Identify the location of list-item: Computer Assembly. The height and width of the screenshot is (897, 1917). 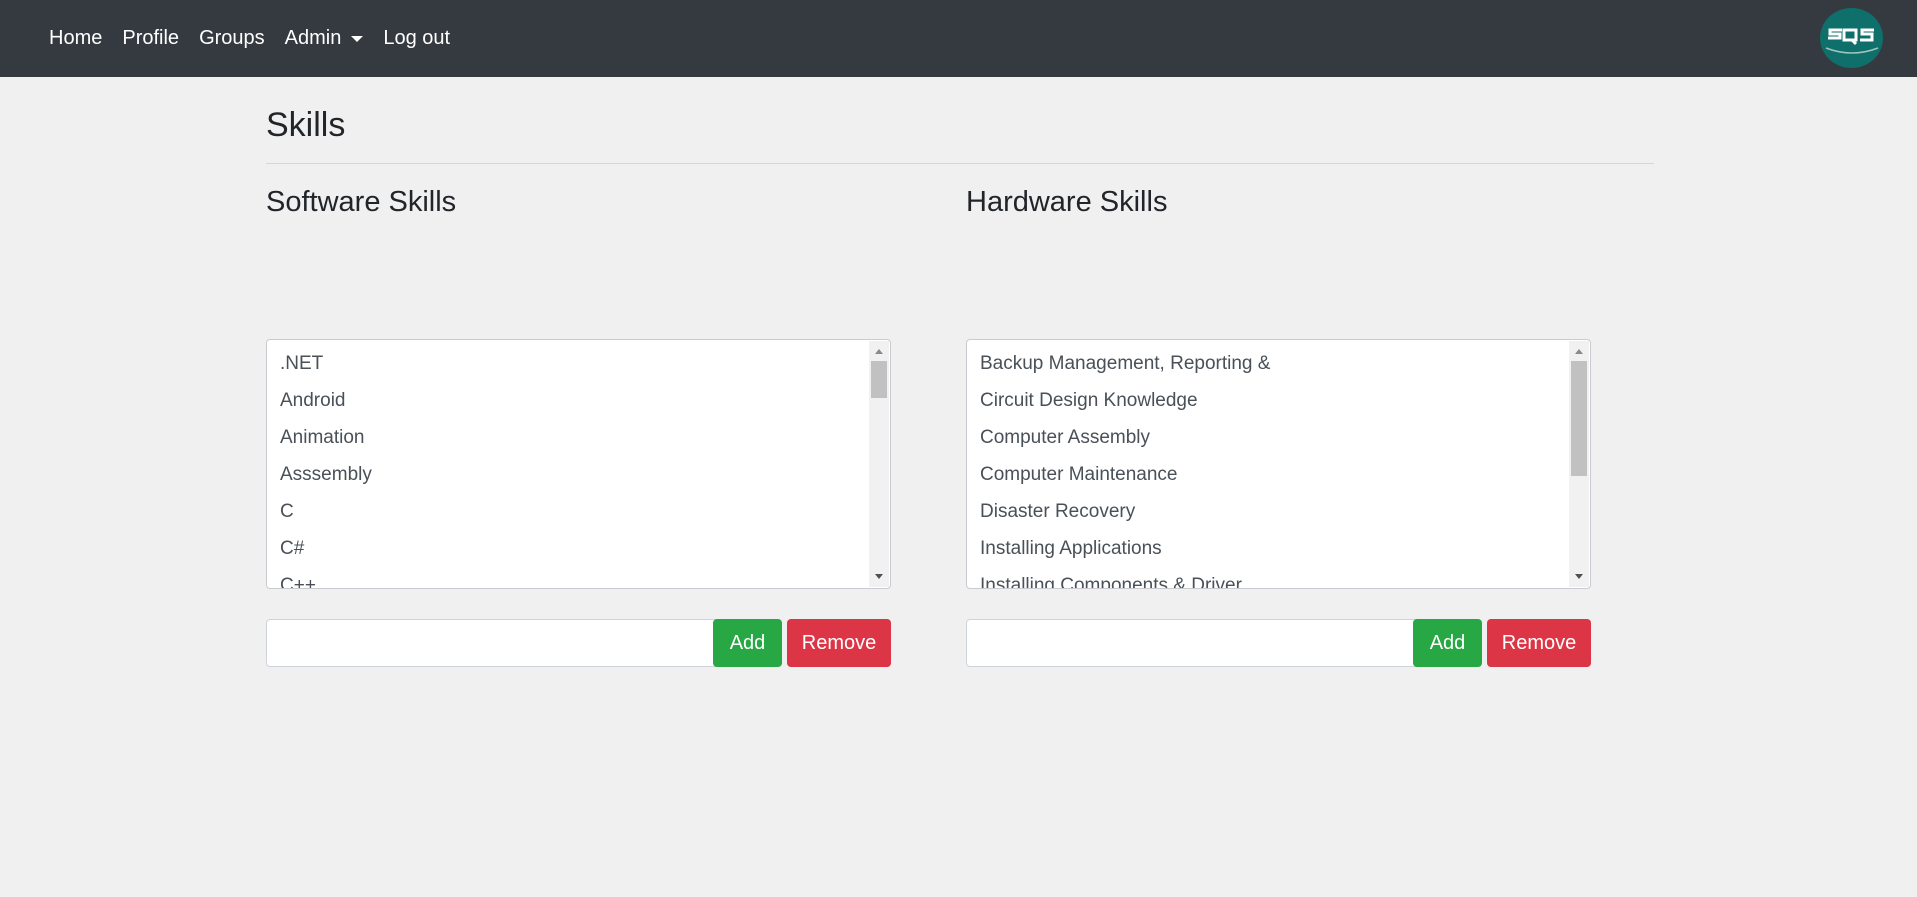
(1268, 437).